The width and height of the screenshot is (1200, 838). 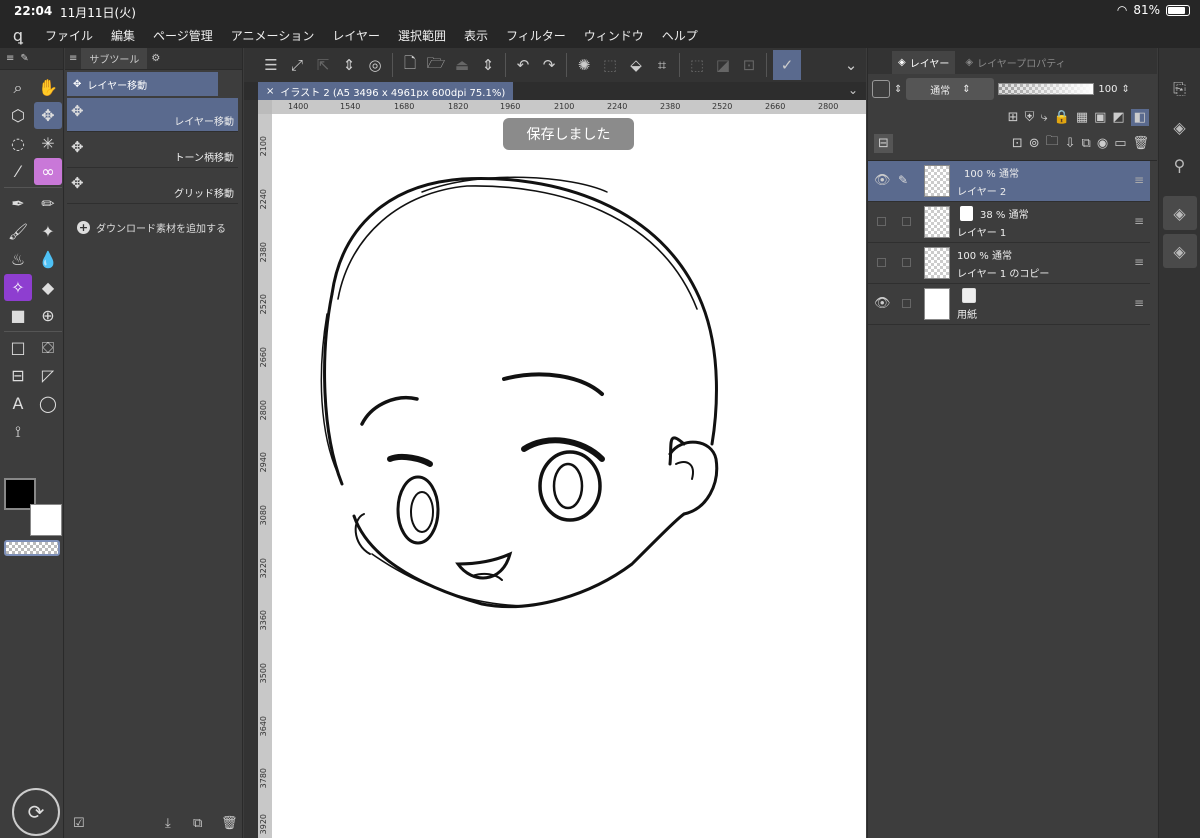 I want to click on subtool-item-grid-move: ✥ グリッド移動, so click(x=152, y=187).